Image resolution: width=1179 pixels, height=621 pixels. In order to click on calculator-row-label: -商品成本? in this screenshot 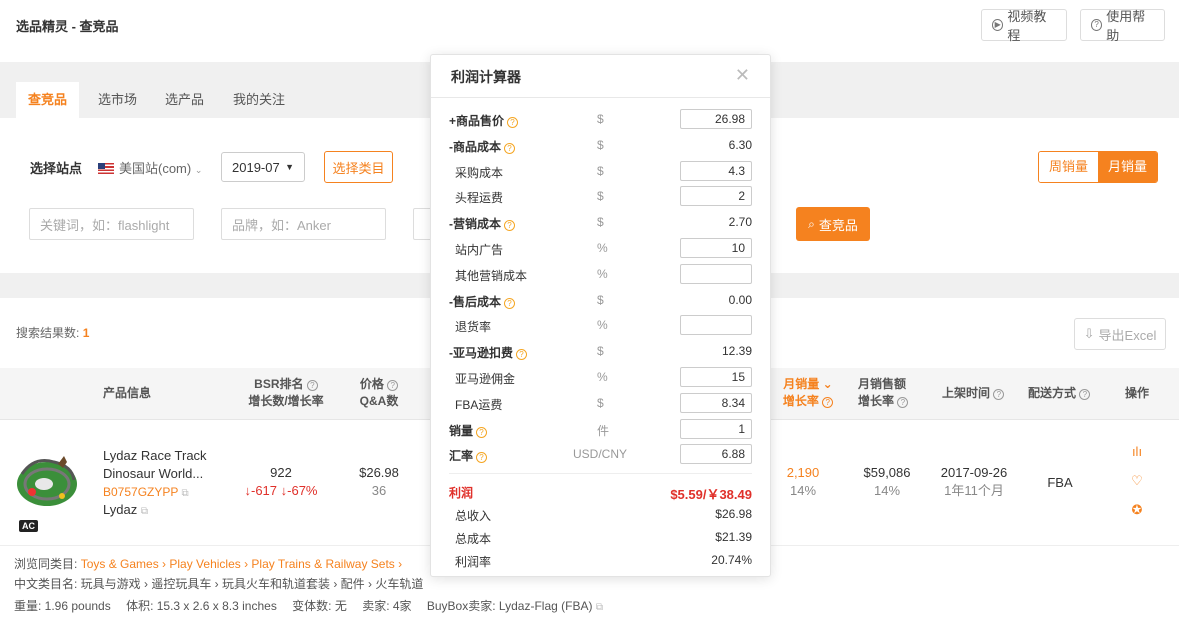, I will do `click(482, 146)`.